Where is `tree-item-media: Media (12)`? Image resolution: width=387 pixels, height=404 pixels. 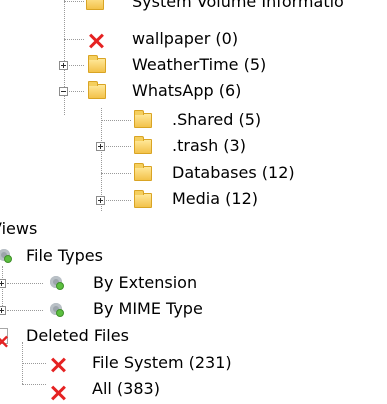
tree-item-media: Media (12) is located at coordinates (193, 199).